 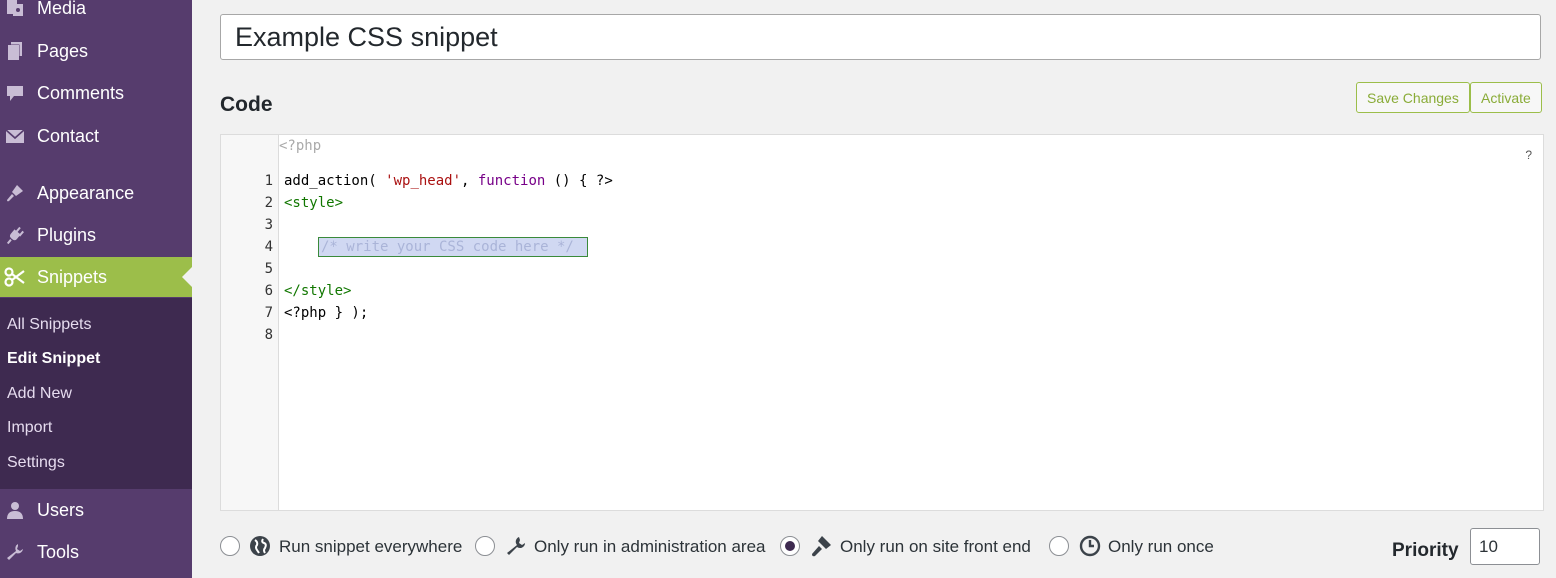 What do you see at coordinates (268, 291) in the screenshot?
I see `line-number: 6` at bounding box center [268, 291].